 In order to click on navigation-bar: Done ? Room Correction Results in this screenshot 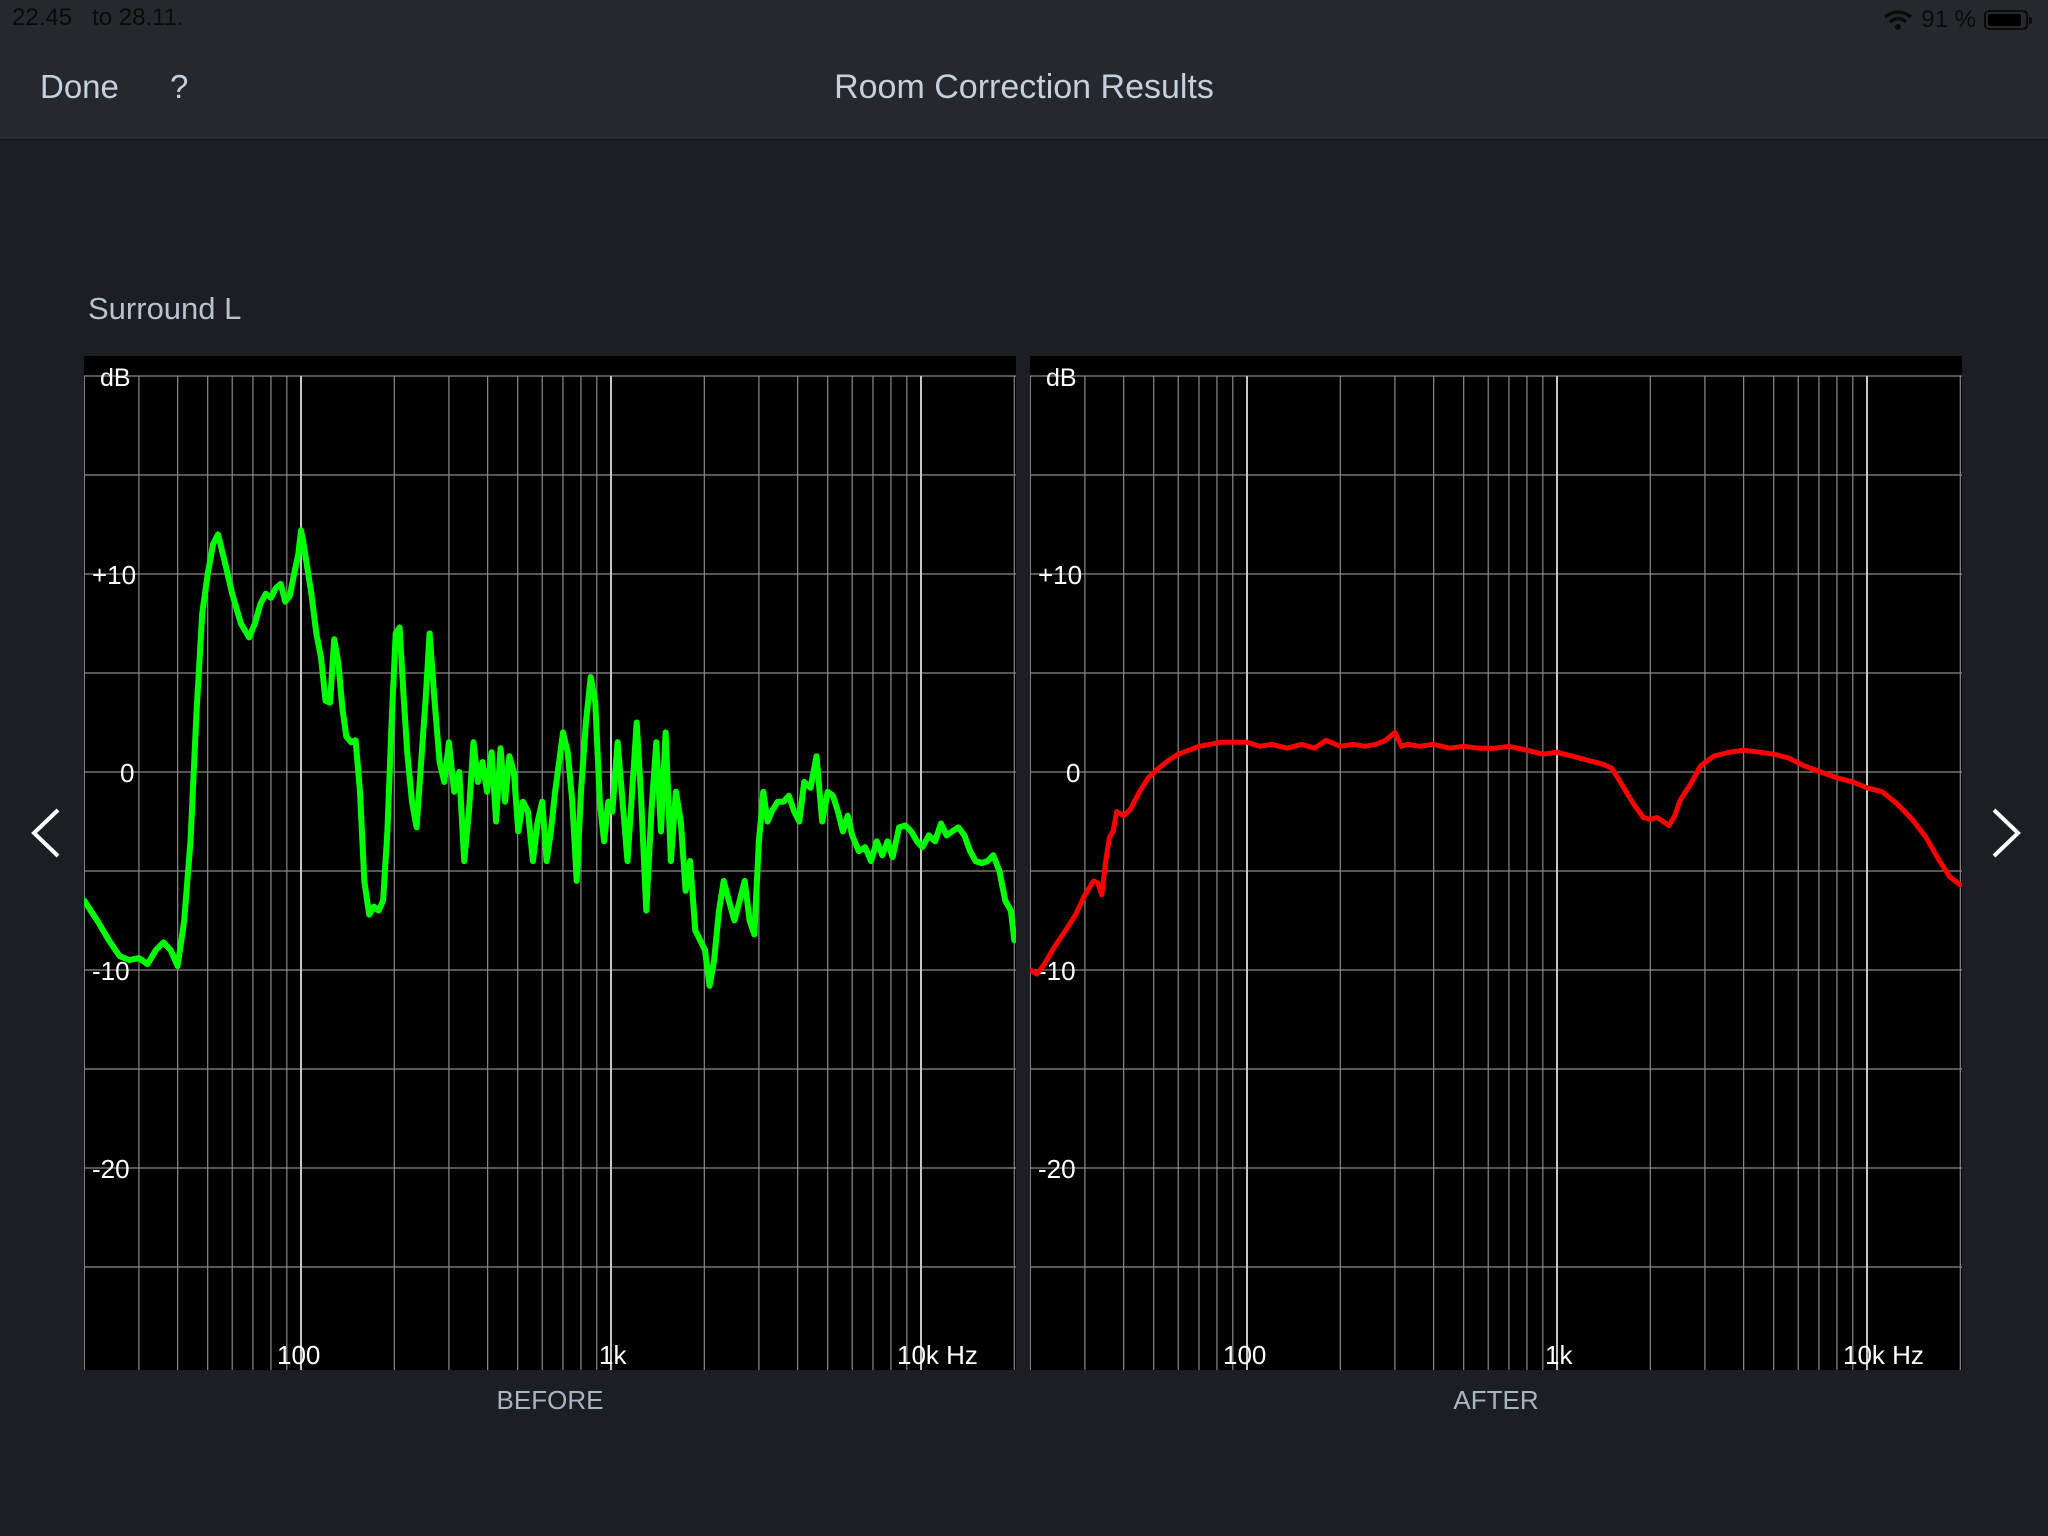, I will do `click(1024, 90)`.